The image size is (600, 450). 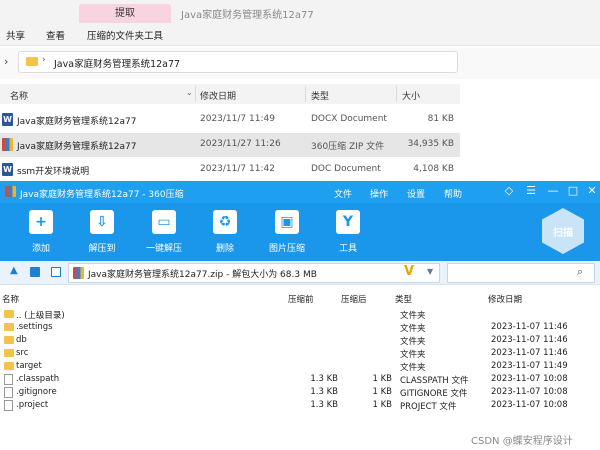 I want to click on zip-item-type: CLASSPATH 文件, so click(x=434, y=381).